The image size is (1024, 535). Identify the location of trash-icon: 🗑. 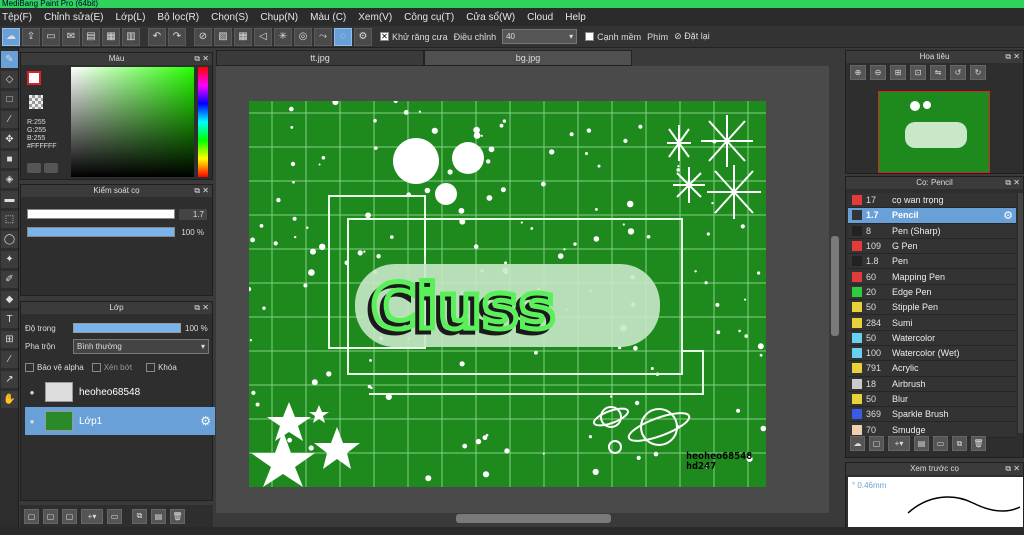
(978, 443).